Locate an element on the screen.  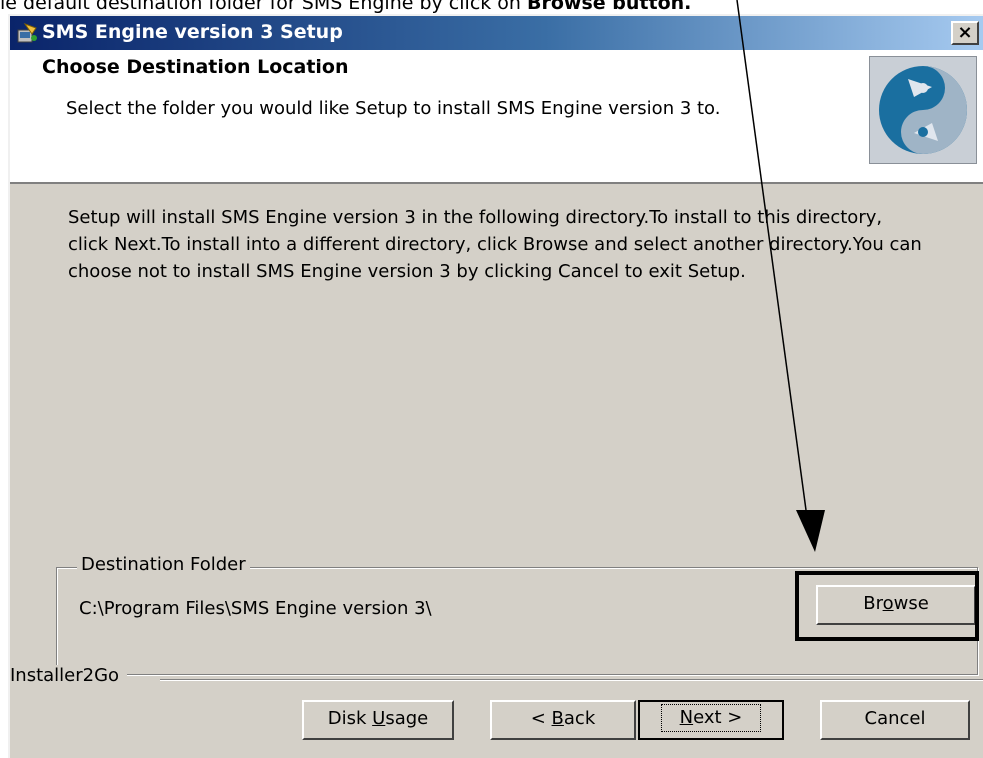
back-label-a: < is located at coordinates (541, 718).